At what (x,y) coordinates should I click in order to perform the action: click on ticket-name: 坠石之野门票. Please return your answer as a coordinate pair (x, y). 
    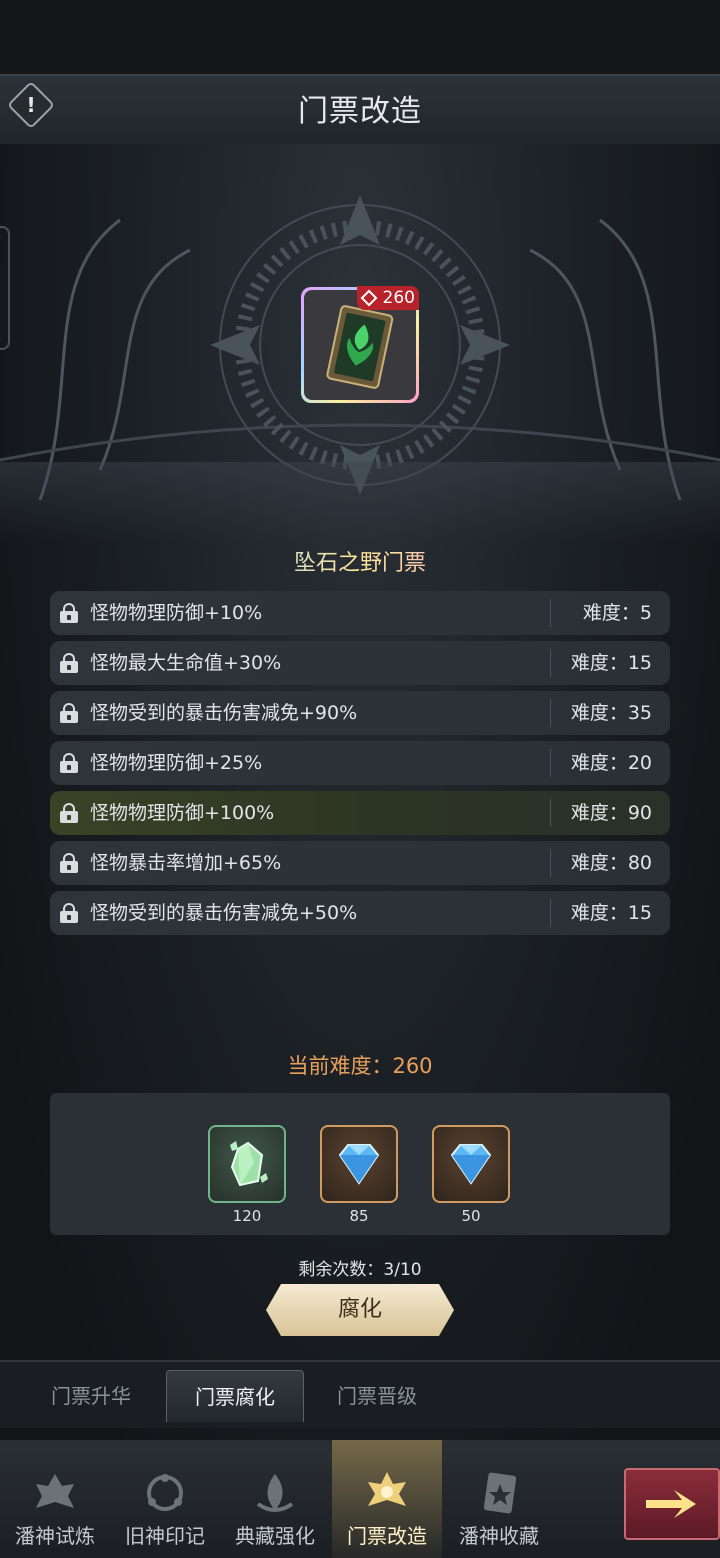
    Looking at the image, I should click on (360, 561).